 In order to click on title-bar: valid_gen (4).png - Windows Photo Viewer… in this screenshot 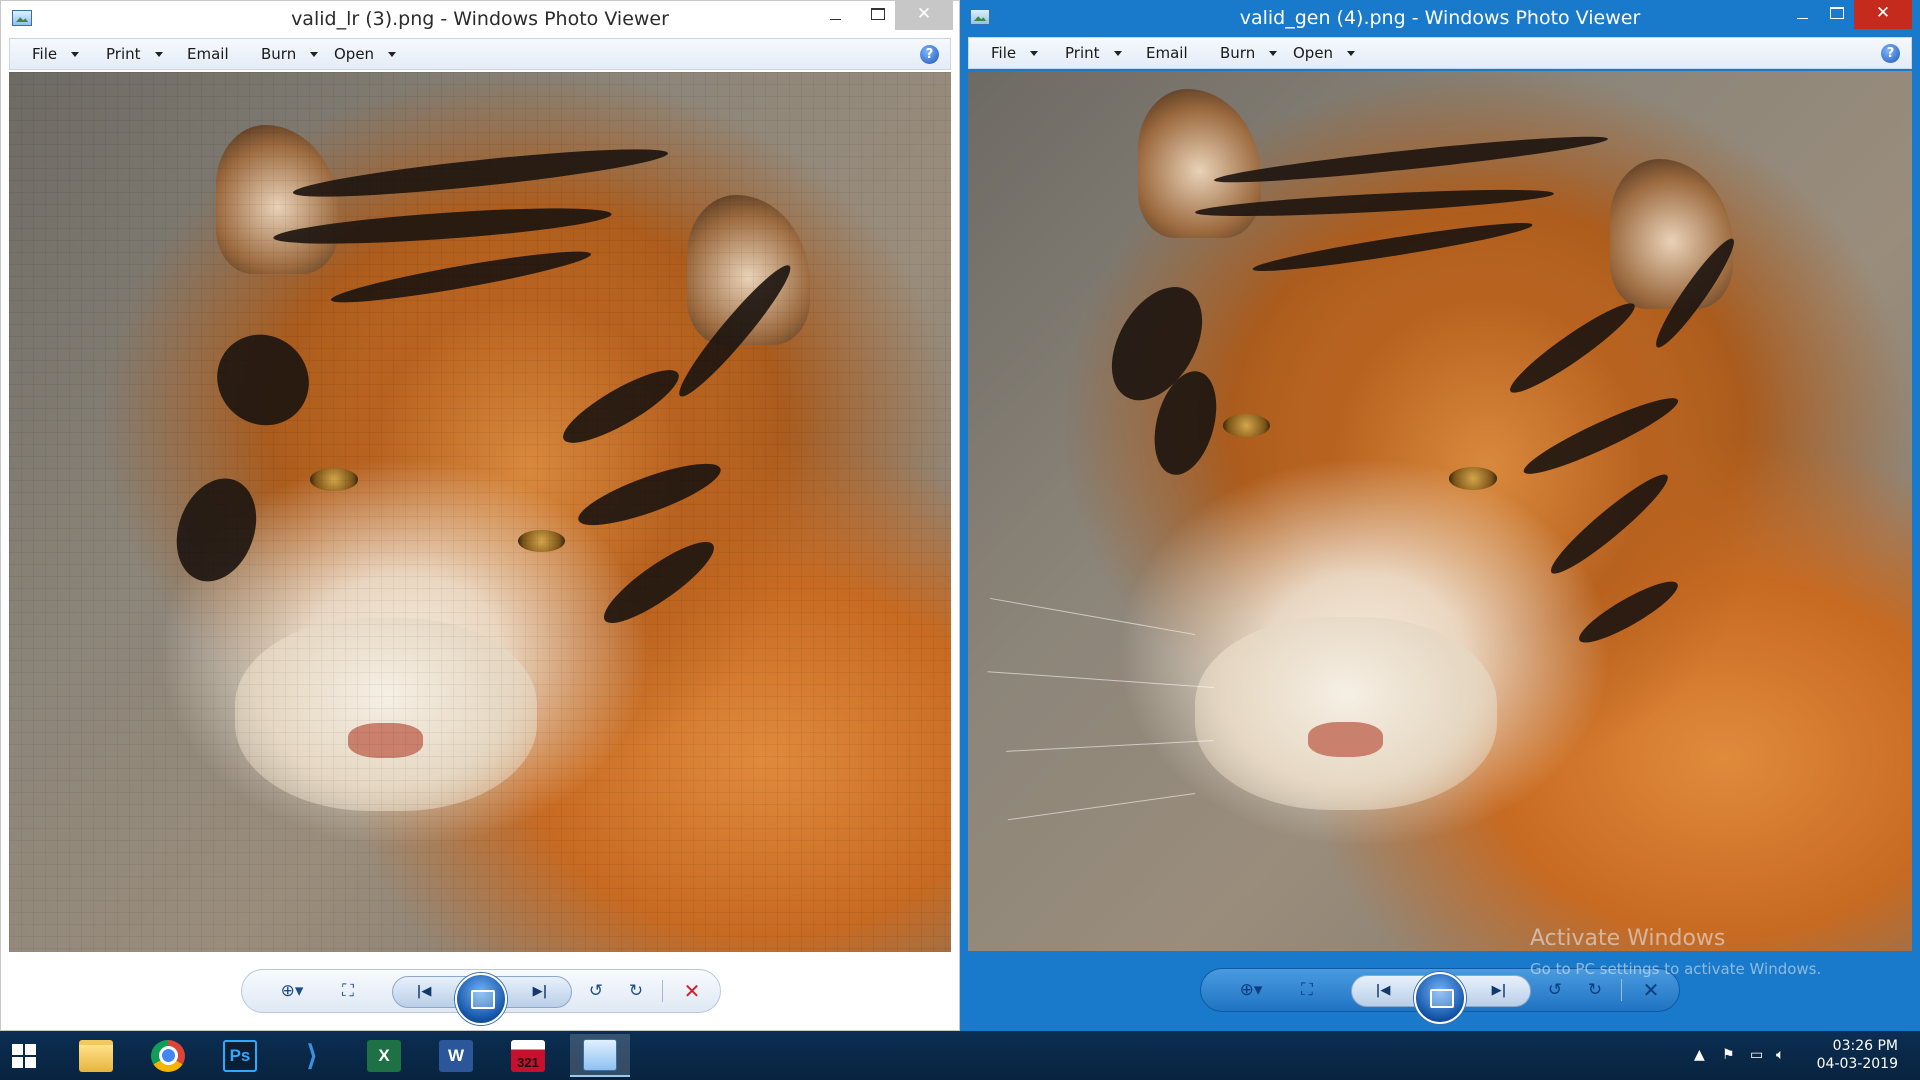, I will do `click(1440, 18)`.